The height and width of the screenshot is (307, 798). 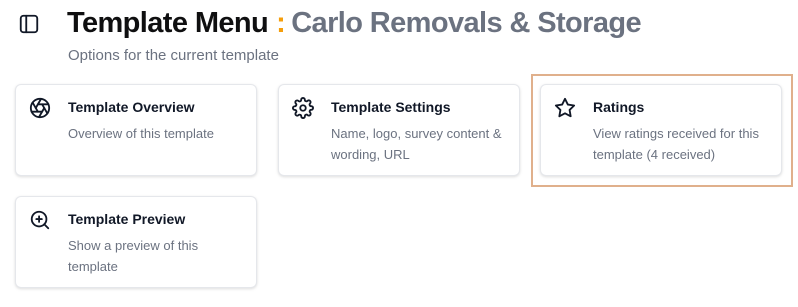 I want to click on star-icon, so click(x=565, y=108).